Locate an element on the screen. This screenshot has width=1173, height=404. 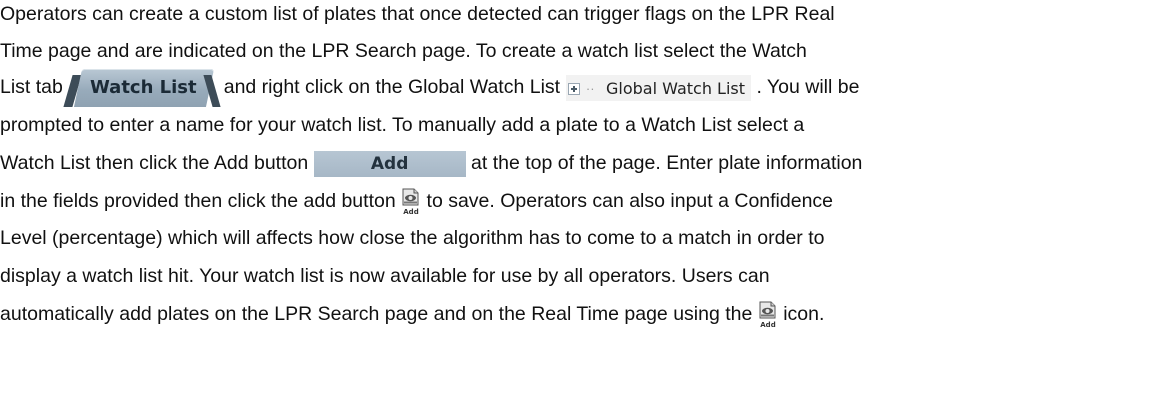
watch-list-tab-label: Watch List is located at coordinates (143, 87).